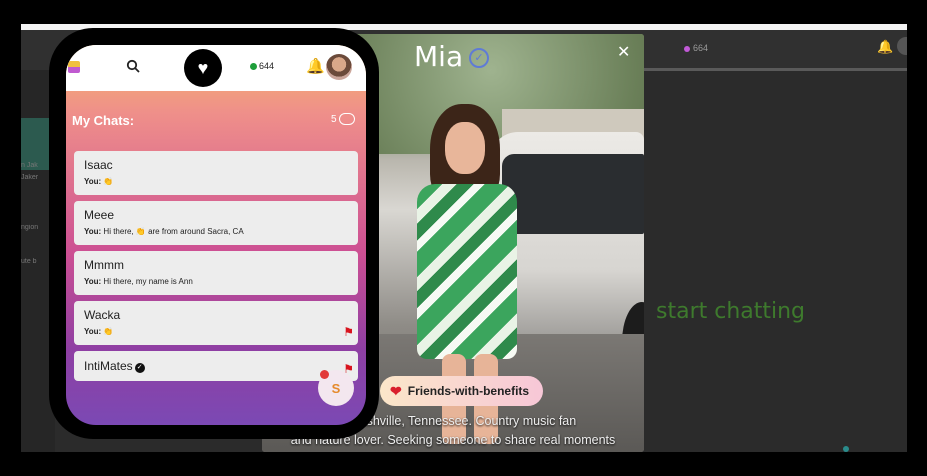 The image size is (927, 476). Describe the element at coordinates (846, 449) in the screenshot. I see `background-dot` at that location.